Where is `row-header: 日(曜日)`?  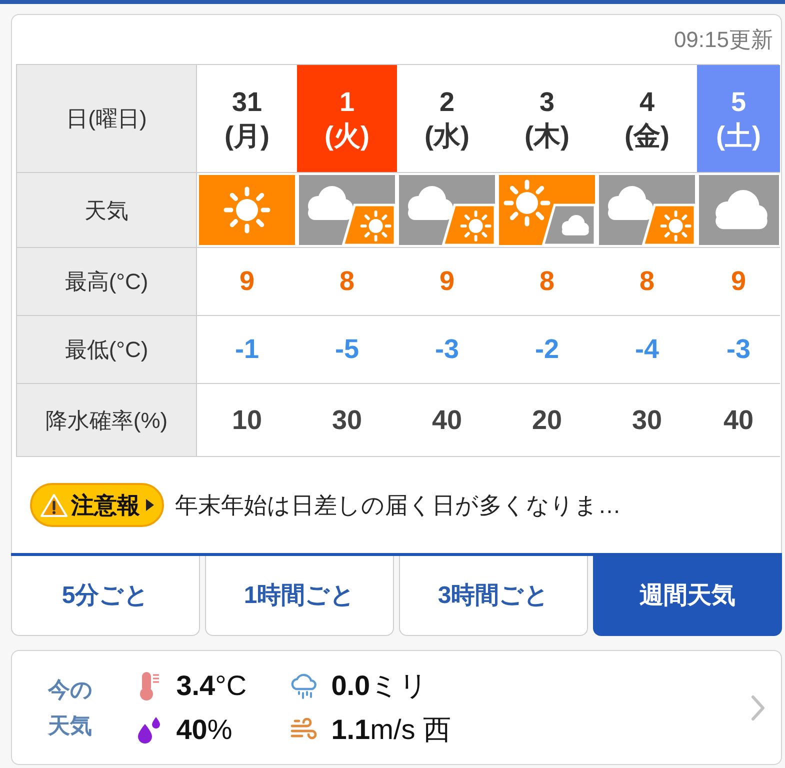
row-header: 日(曜日) is located at coordinates (107, 119).